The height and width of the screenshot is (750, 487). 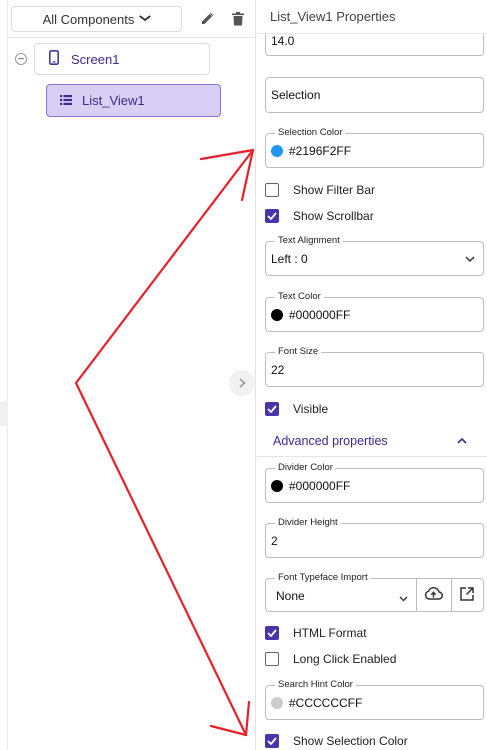 I want to click on selection-field: Selection, so click(x=374, y=95).